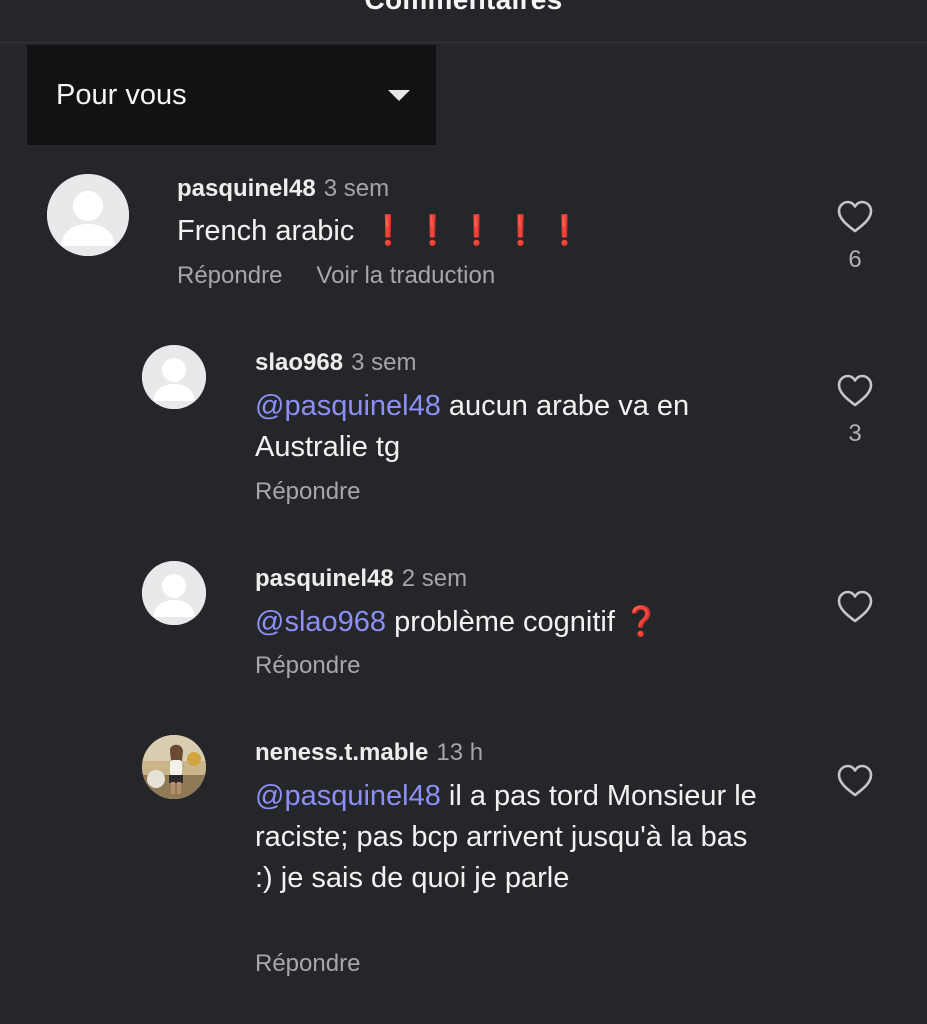 The image size is (927, 1024). I want to click on comment-body: problème cognitif, so click(504, 622).